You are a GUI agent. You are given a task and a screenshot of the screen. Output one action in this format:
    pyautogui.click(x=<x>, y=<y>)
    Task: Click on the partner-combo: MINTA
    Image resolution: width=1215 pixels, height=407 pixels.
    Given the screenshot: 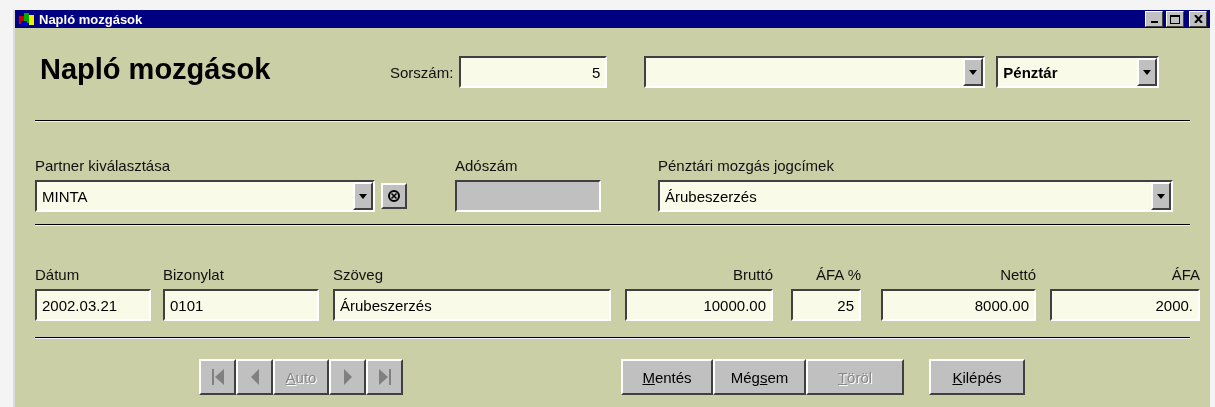 What is the action you would take?
    pyautogui.click(x=205, y=196)
    